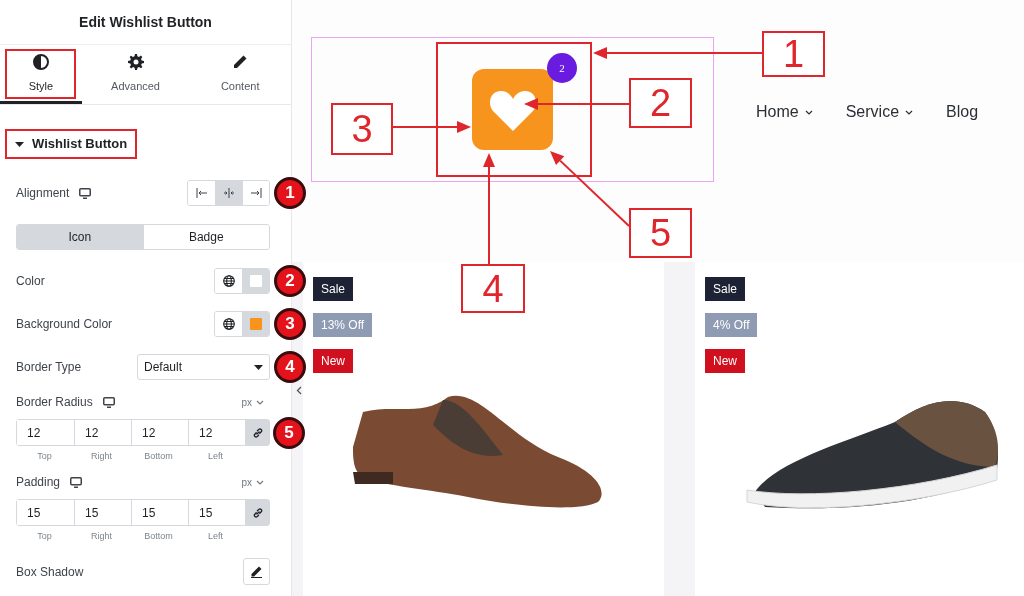  Describe the element at coordinates (50, 572) in the screenshot. I see `control-label: Box Shadow` at that location.